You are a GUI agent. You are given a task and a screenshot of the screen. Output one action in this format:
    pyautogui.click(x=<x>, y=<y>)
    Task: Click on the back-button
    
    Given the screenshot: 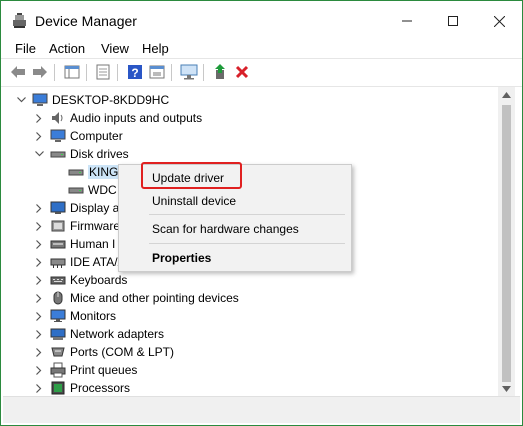 What is the action you would take?
    pyautogui.click(x=18, y=72)
    